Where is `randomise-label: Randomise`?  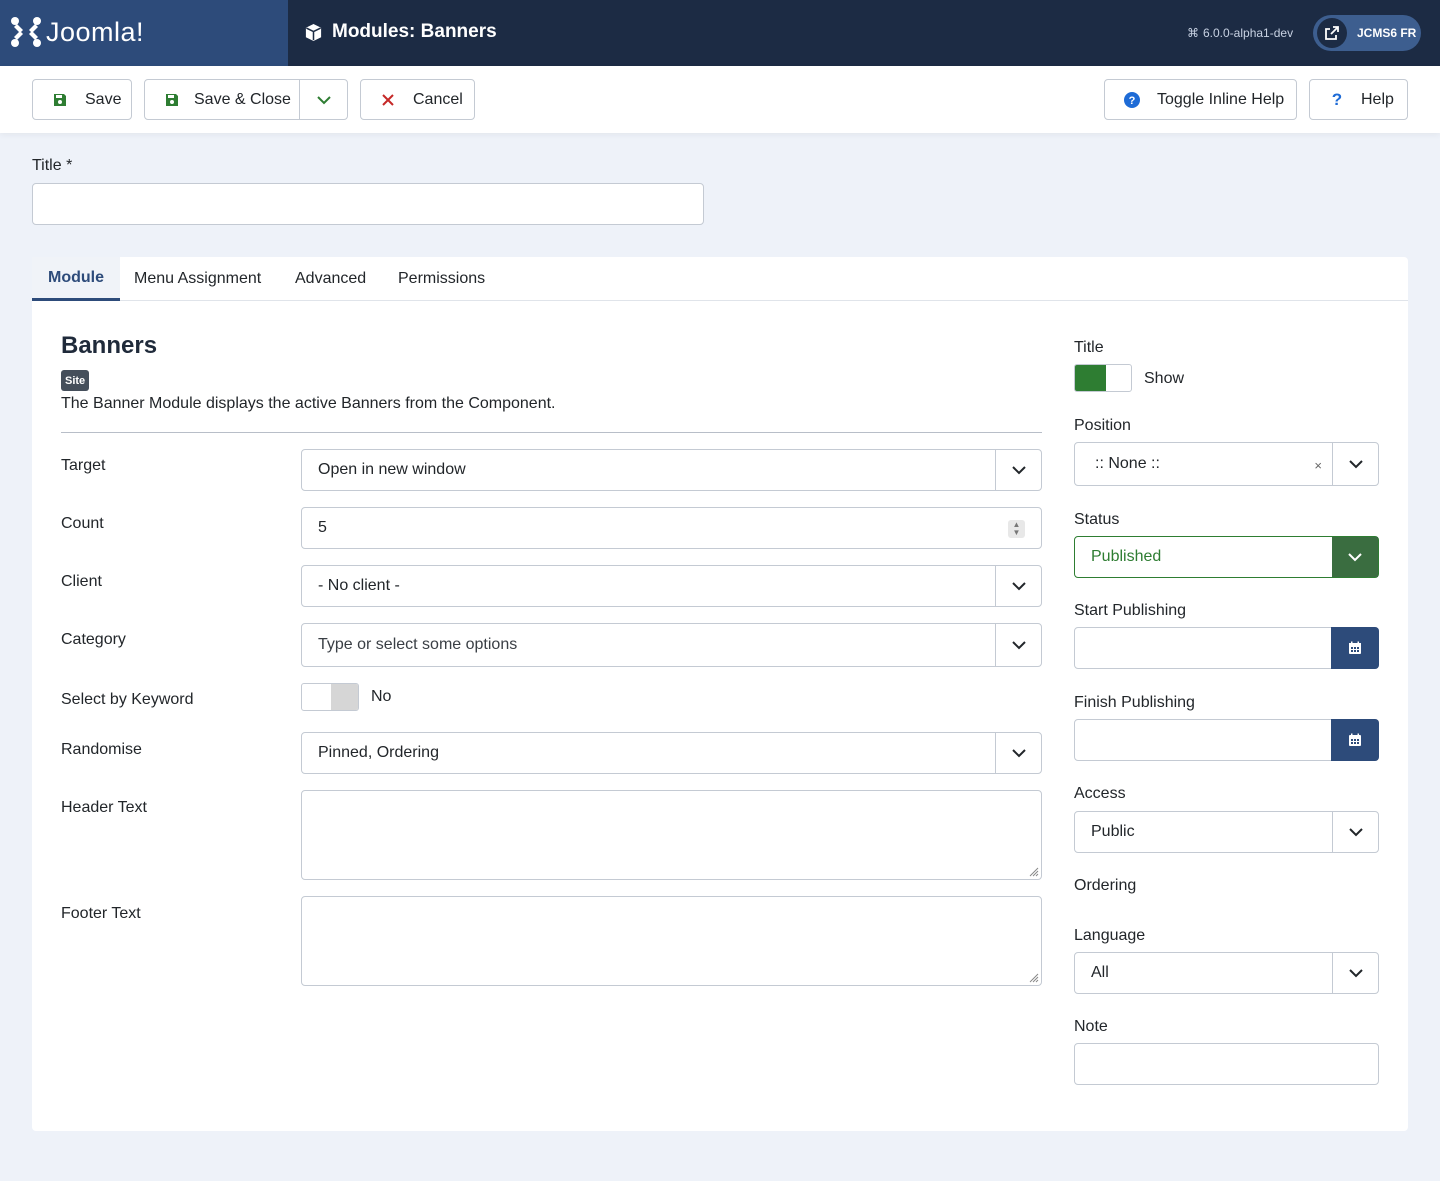 randomise-label: Randomise is located at coordinates (101, 749).